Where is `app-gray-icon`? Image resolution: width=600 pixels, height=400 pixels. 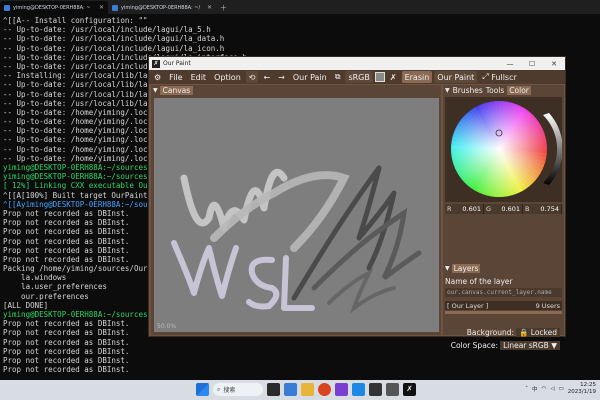 app-gray-icon is located at coordinates (392, 389).